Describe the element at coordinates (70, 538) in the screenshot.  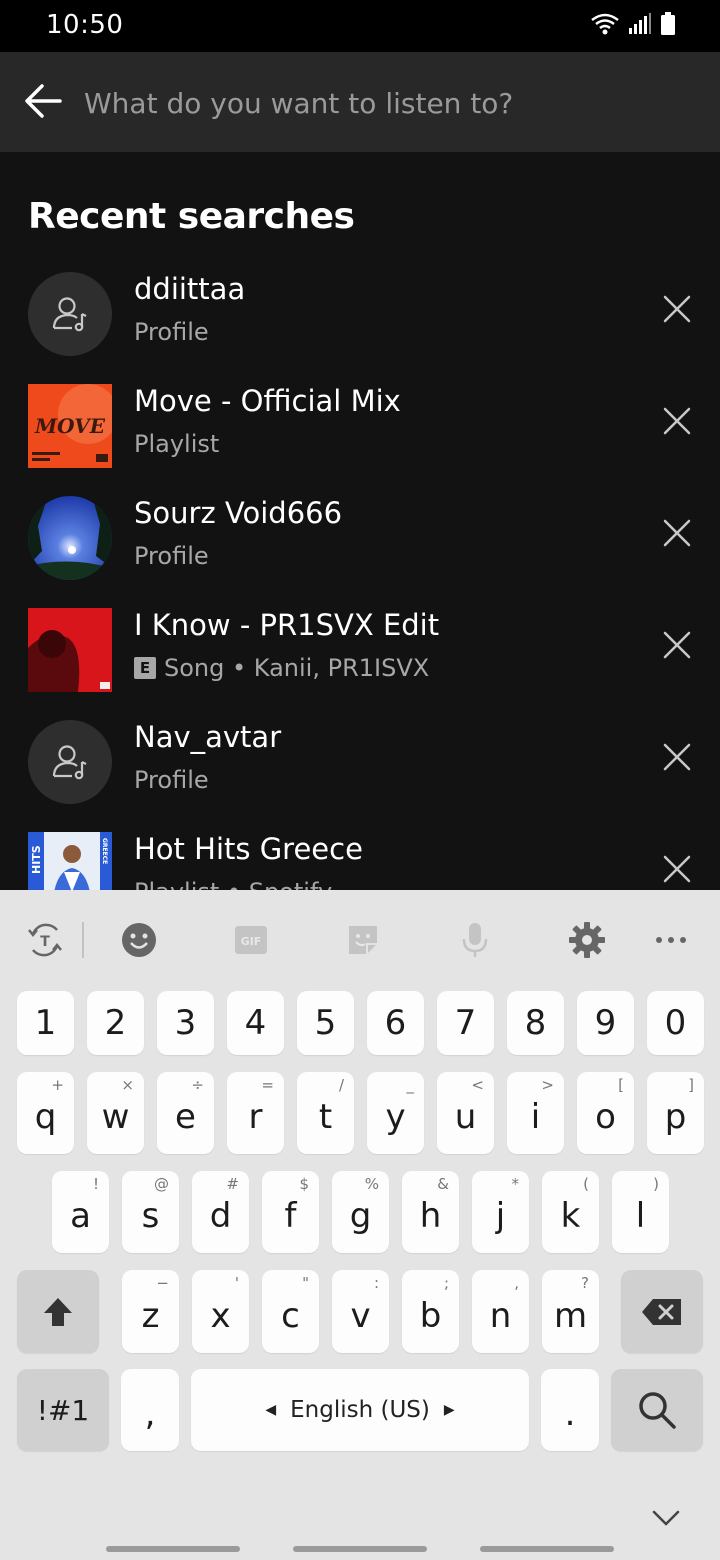
I see `sky-photo` at that location.